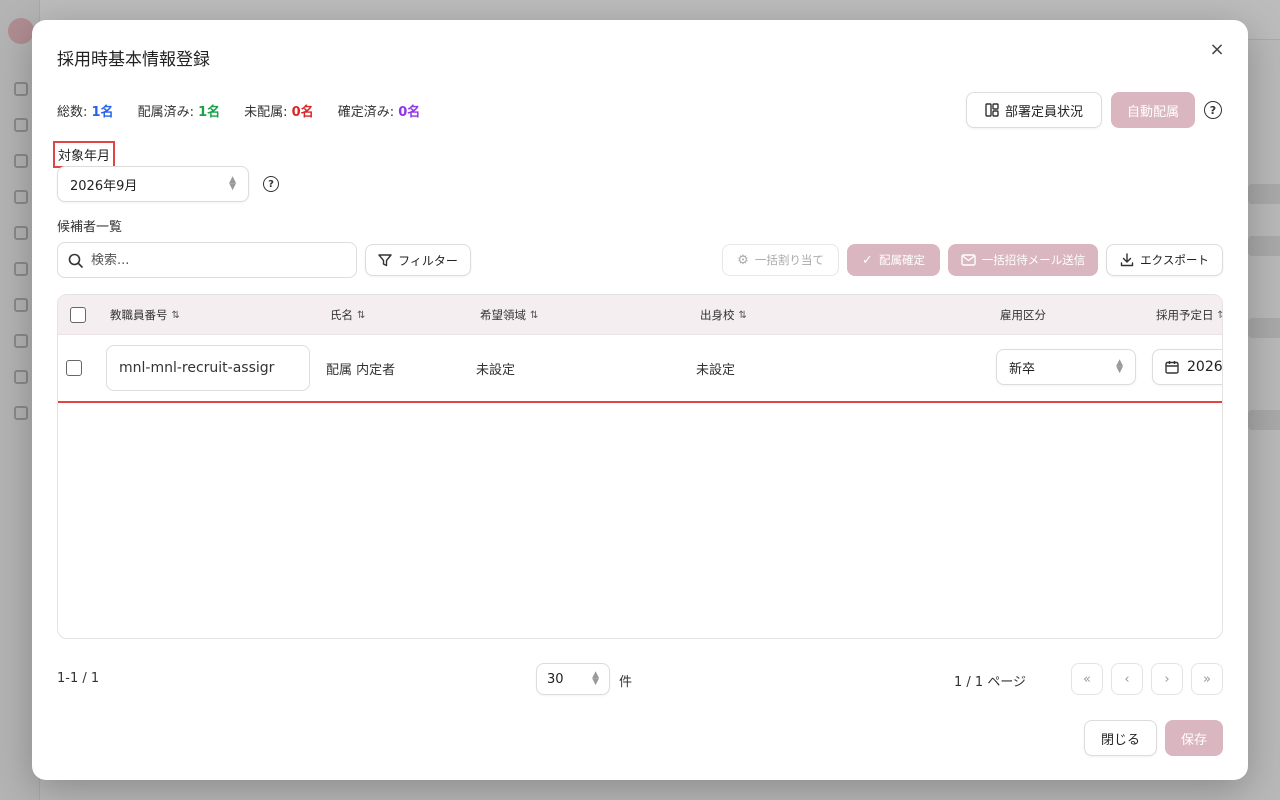 The height and width of the screenshot is (800, 1280). I want to click on filter-label: フィルター, so click(428, 260).